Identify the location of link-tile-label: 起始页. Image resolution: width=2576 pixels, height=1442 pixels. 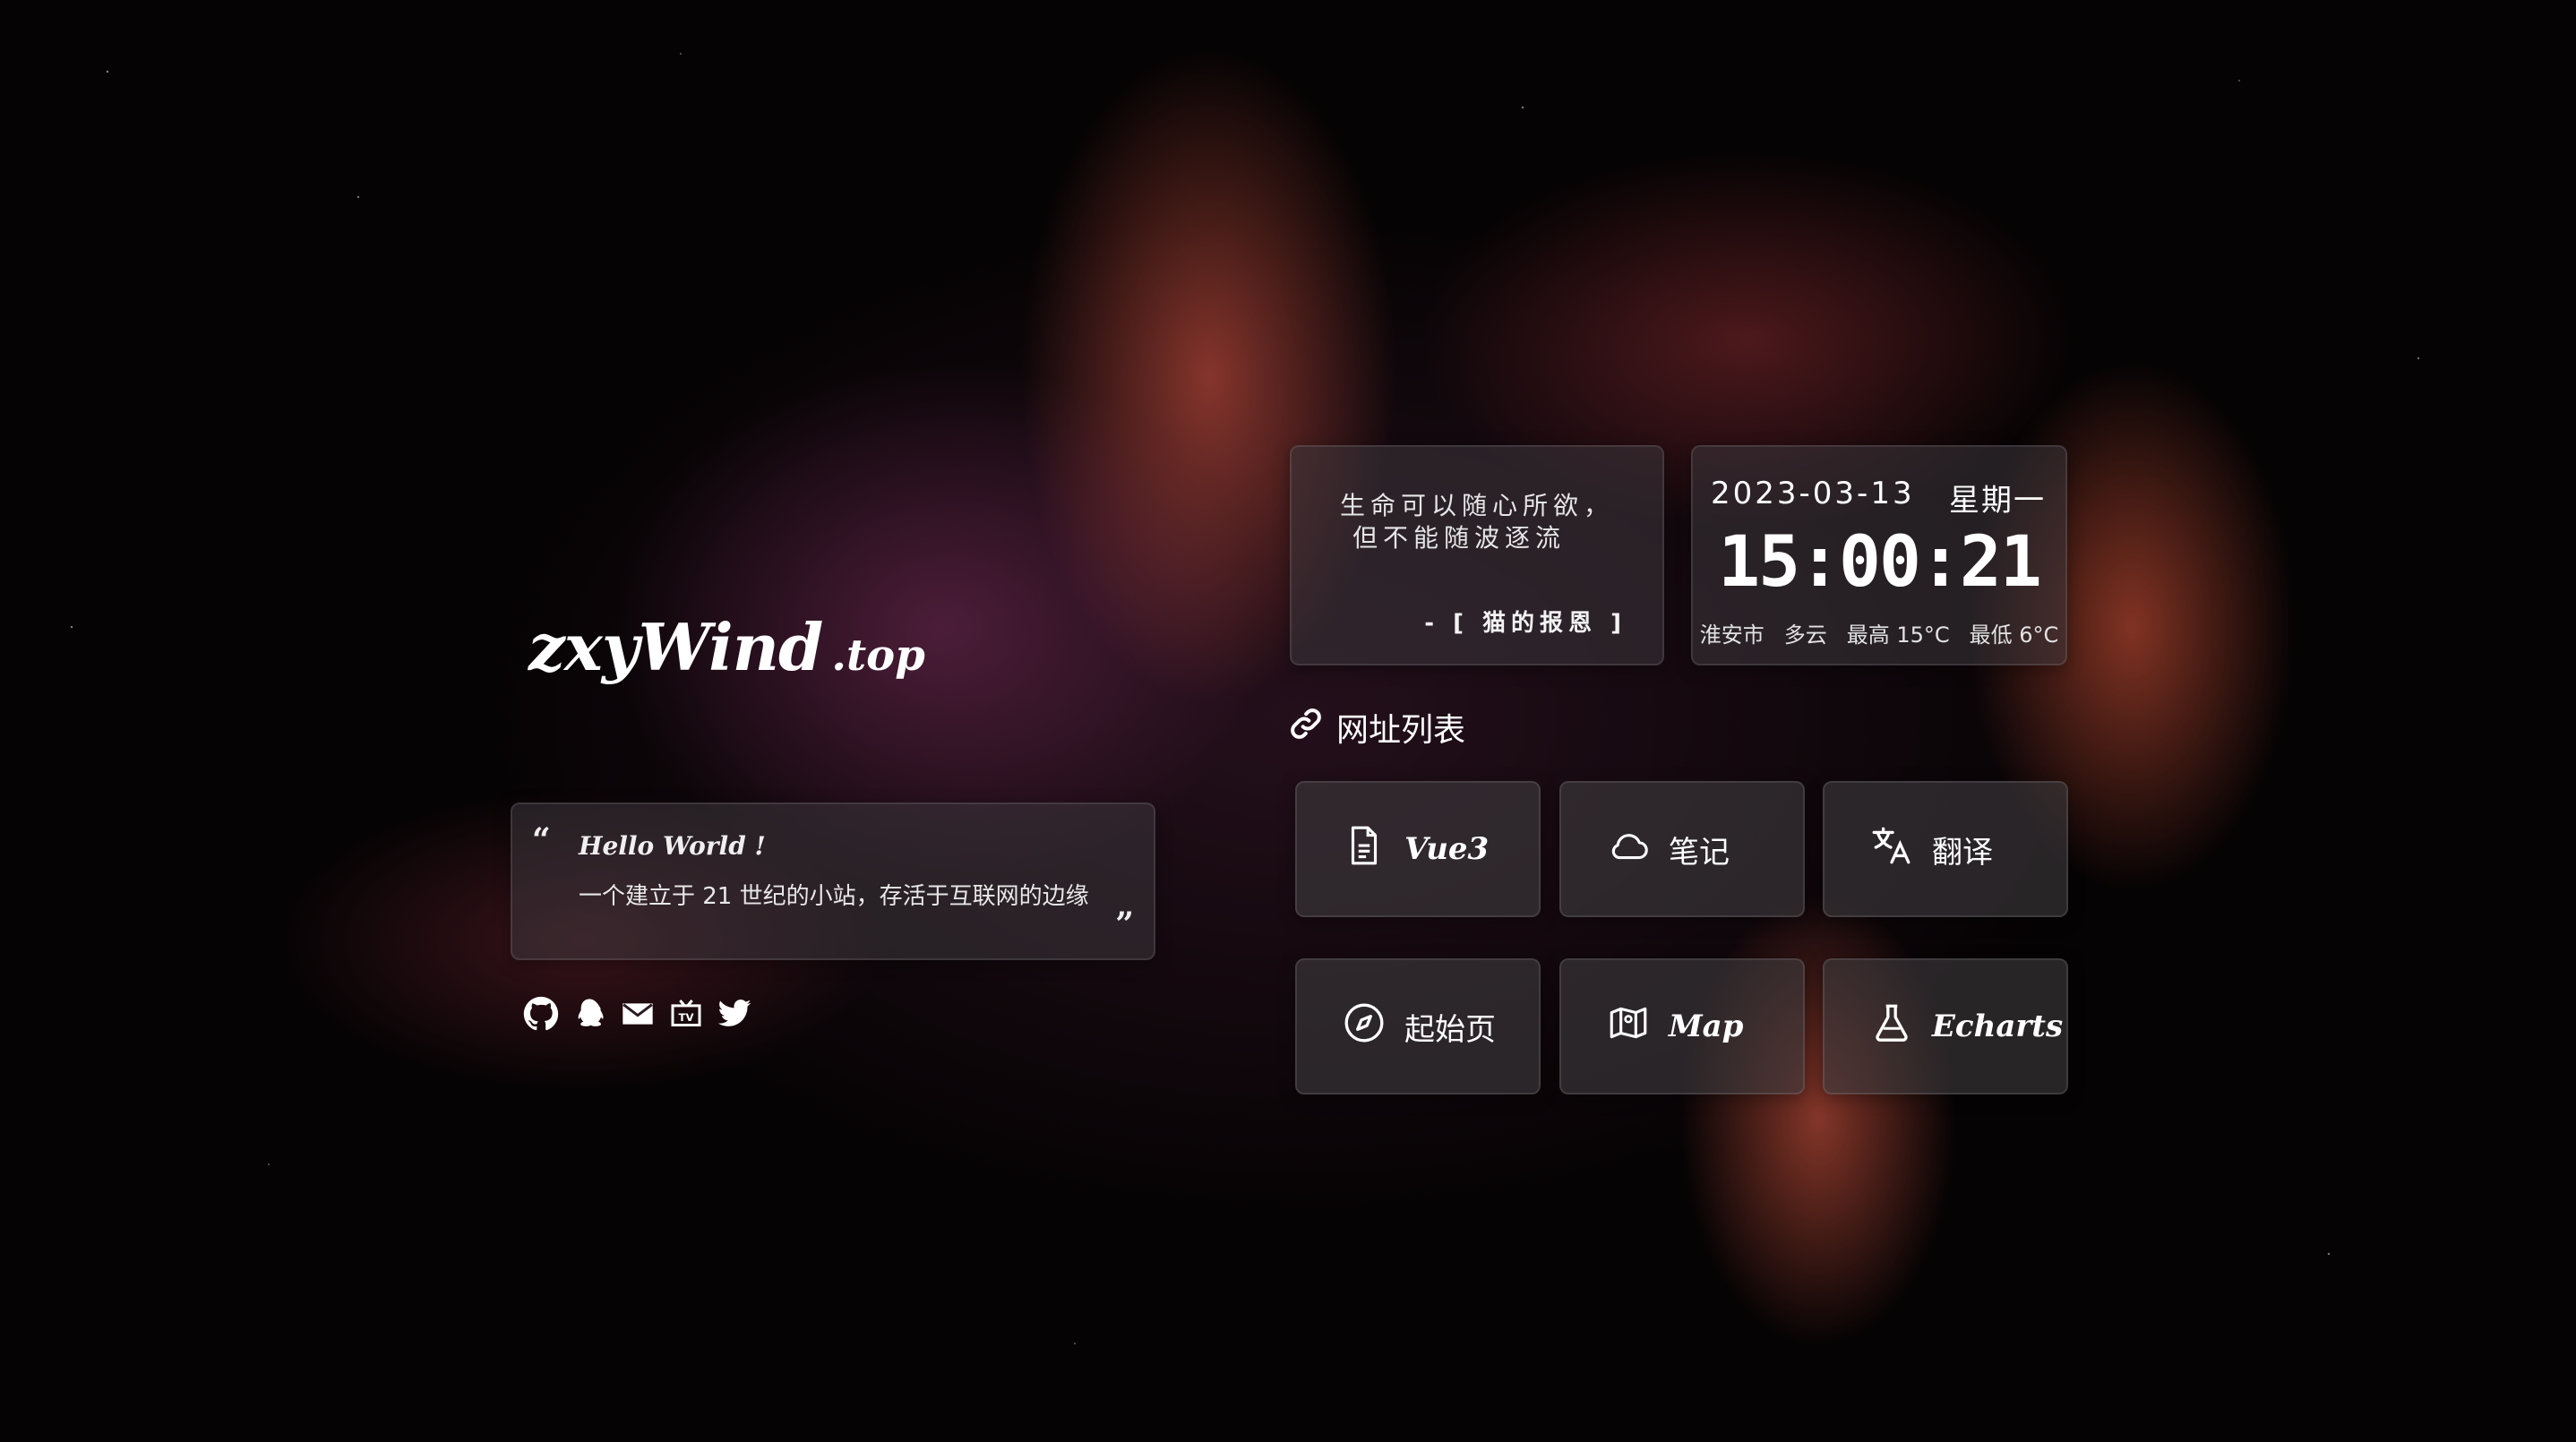
(1450, 1029).